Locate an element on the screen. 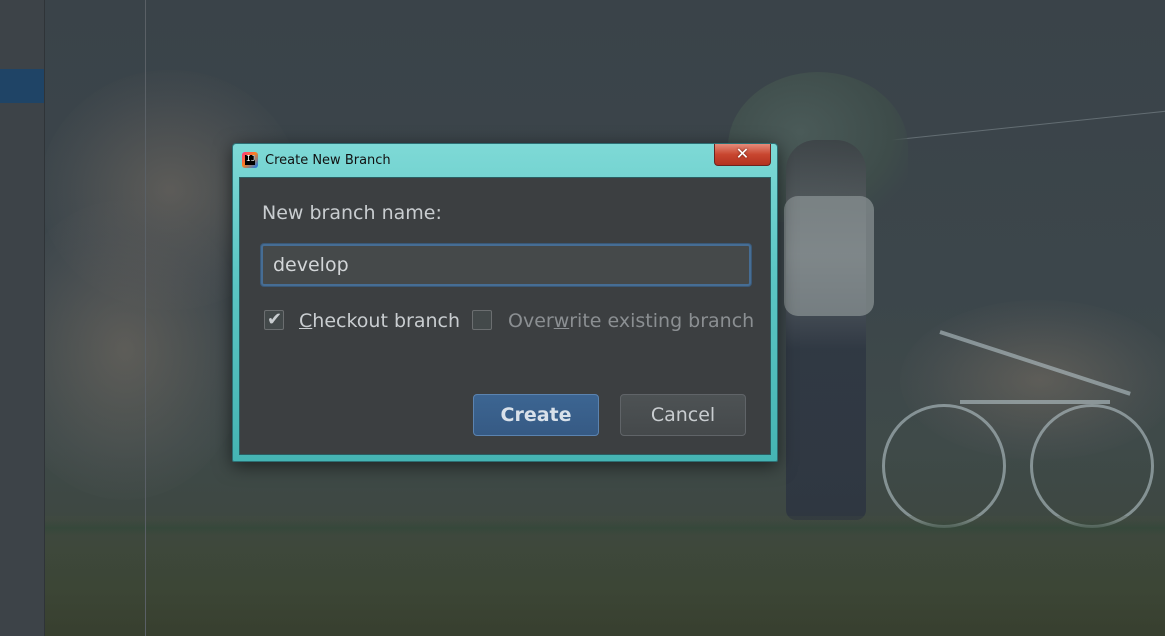 The image size is (1165, 636). close-button: ✕ is located at coordinates (742, 155).